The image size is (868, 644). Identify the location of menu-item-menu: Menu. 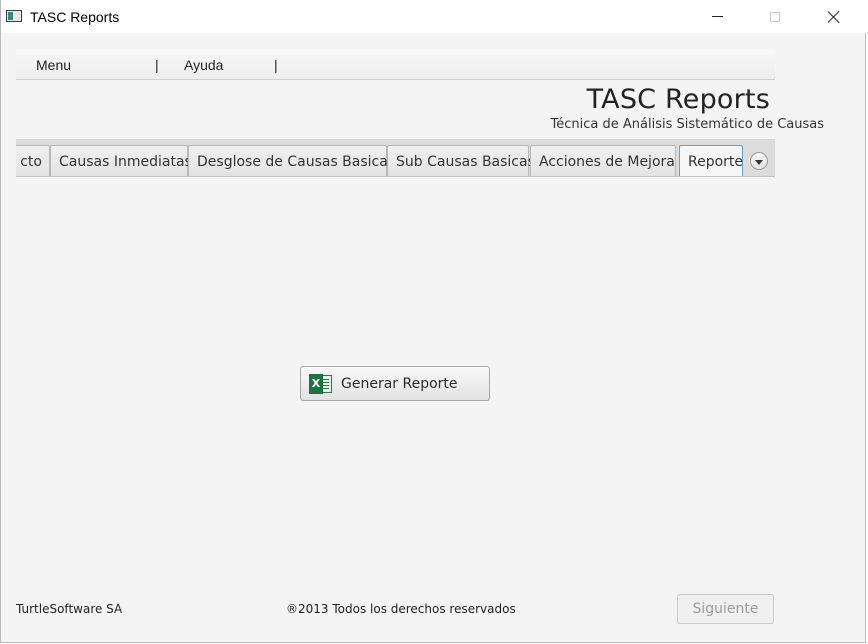
(53, 65).